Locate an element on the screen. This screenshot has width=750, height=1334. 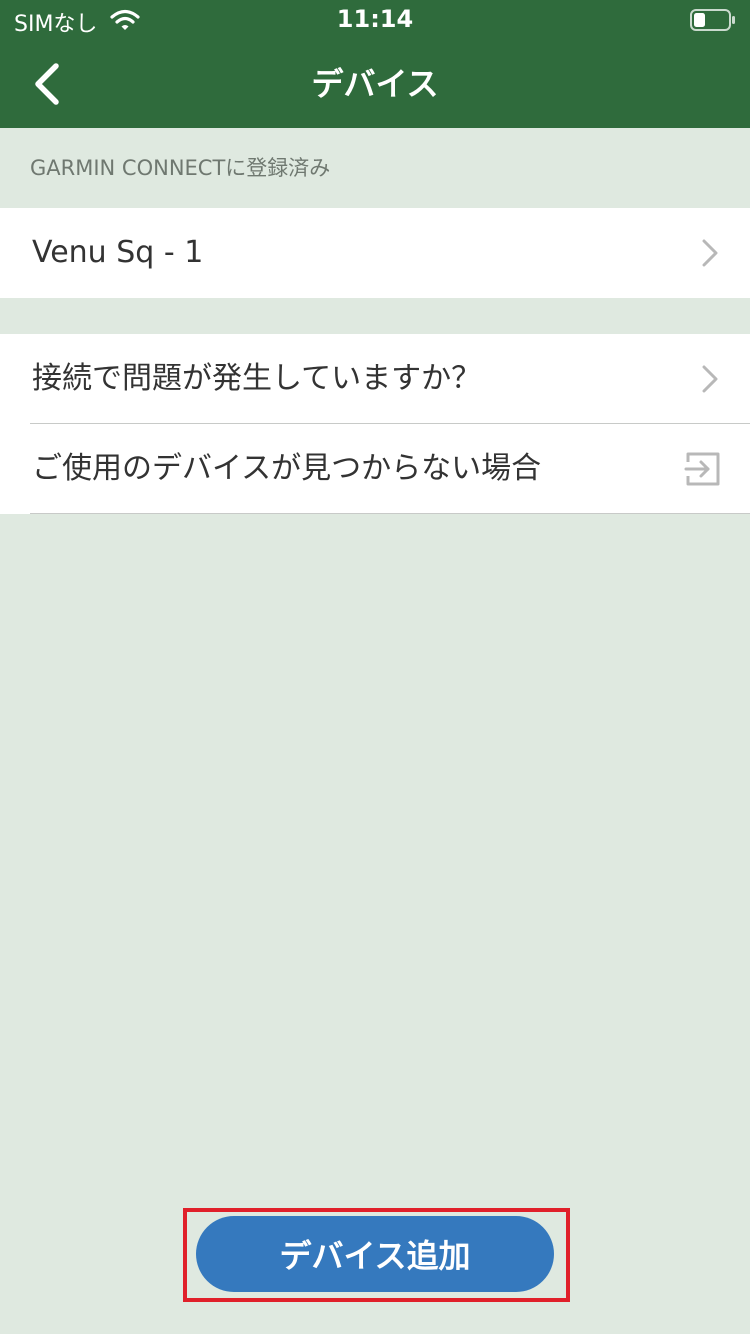
add-device-button: デバイス追加 is located at coordinates (375, 1254).